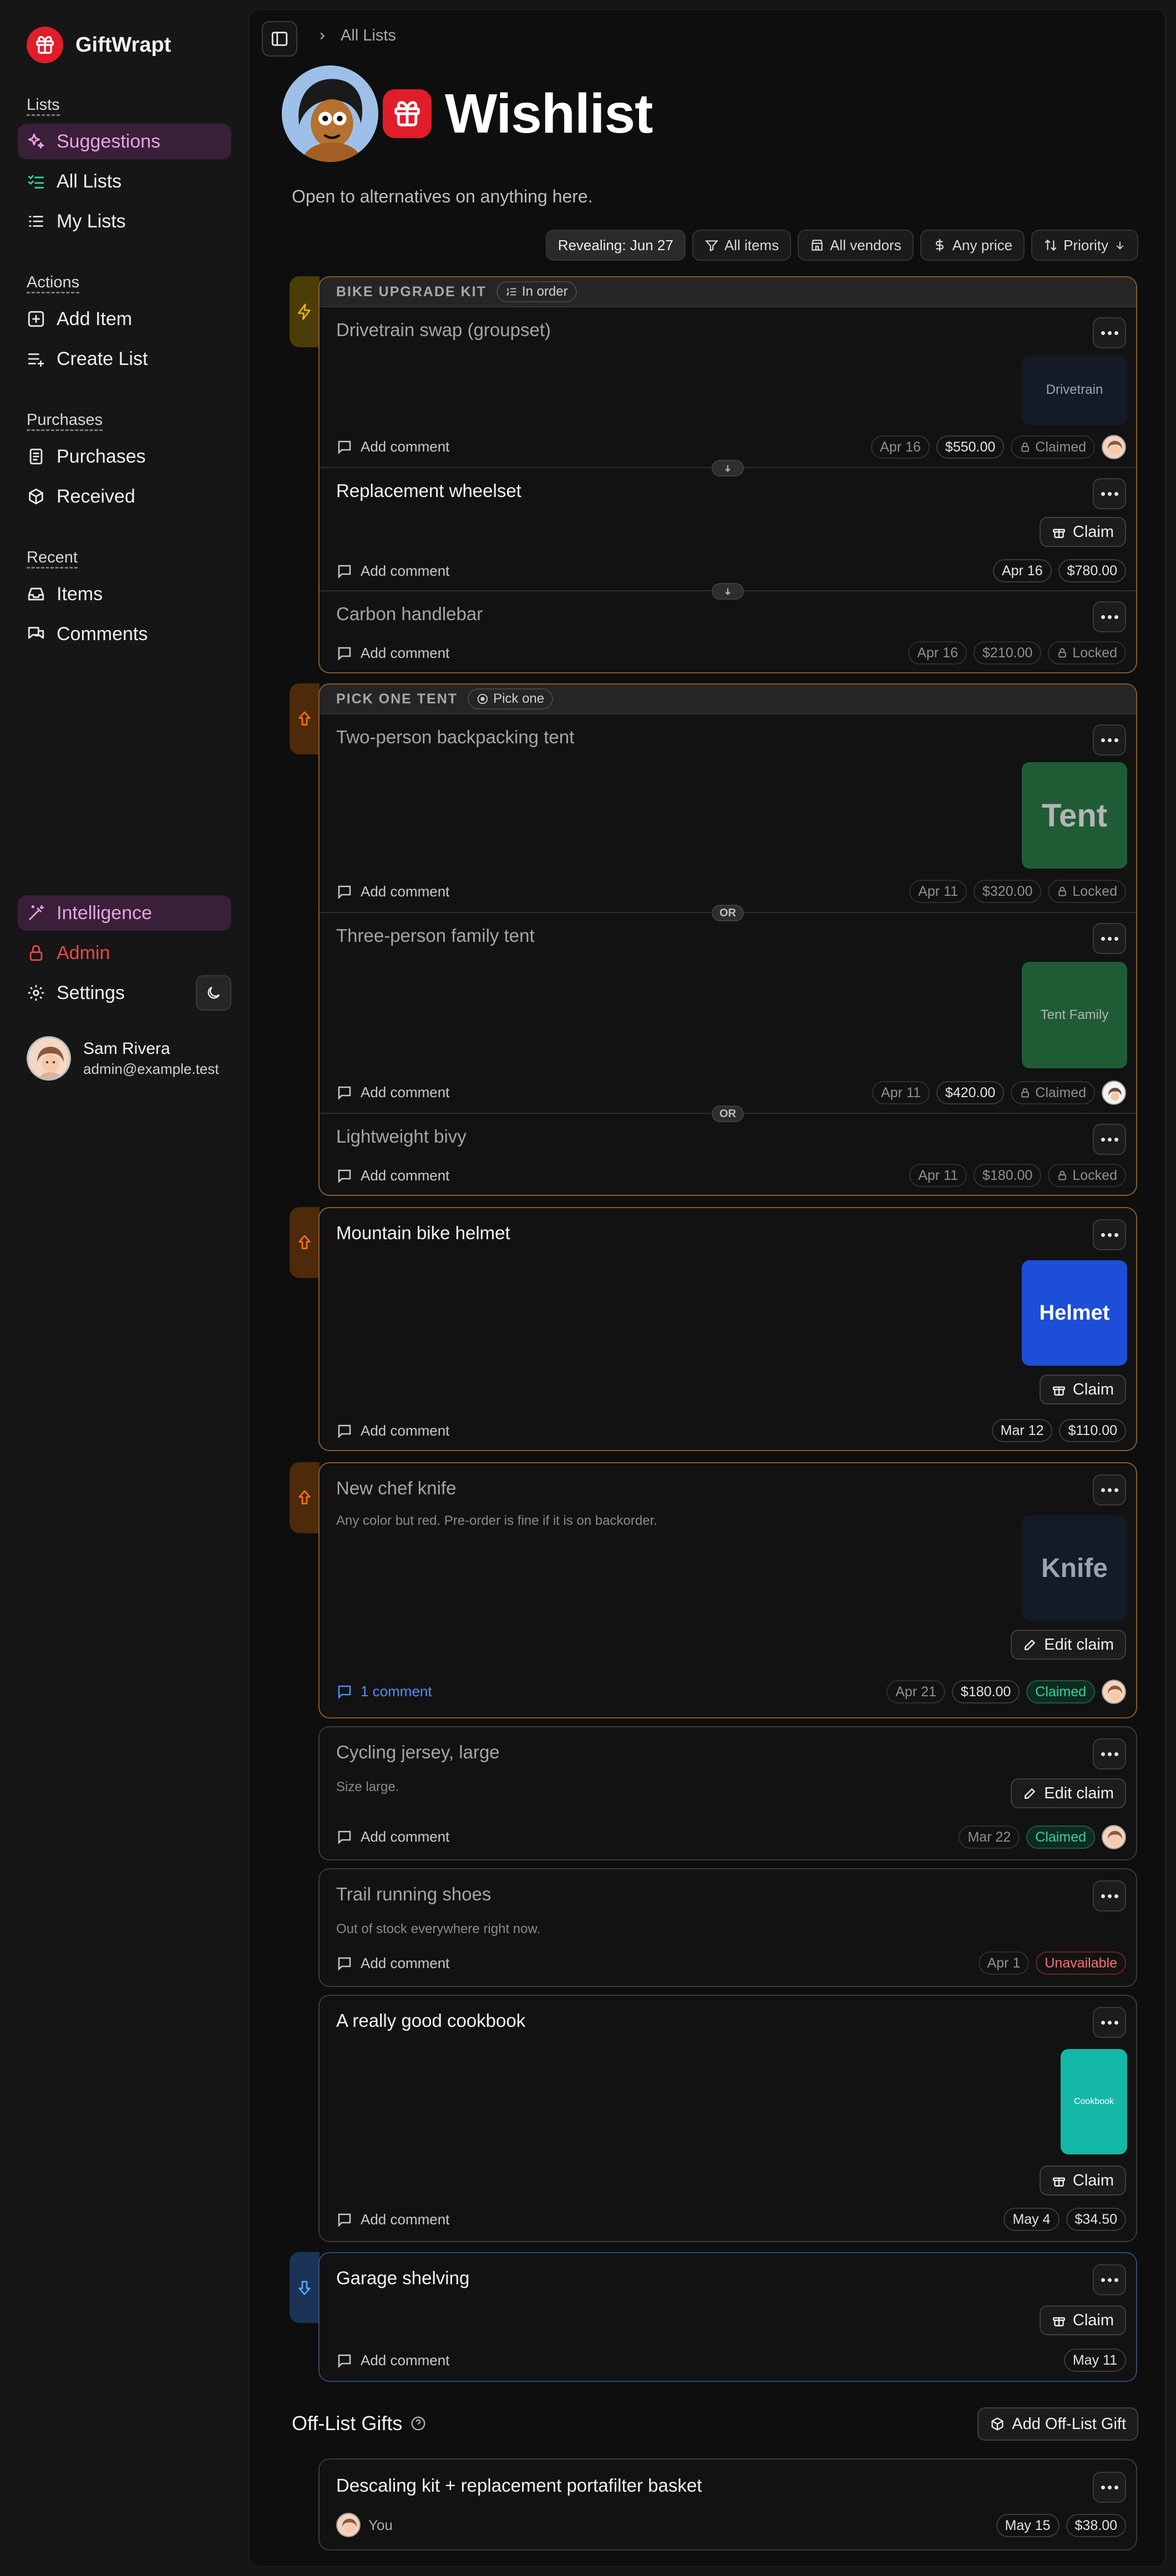 The height and width of the screenshot is (2576, 1176). What do you see at coordinates (124, 456) in the screenshot?
I see `sidebar-item-purchases: Purchases` at bounding box center [124, 456].